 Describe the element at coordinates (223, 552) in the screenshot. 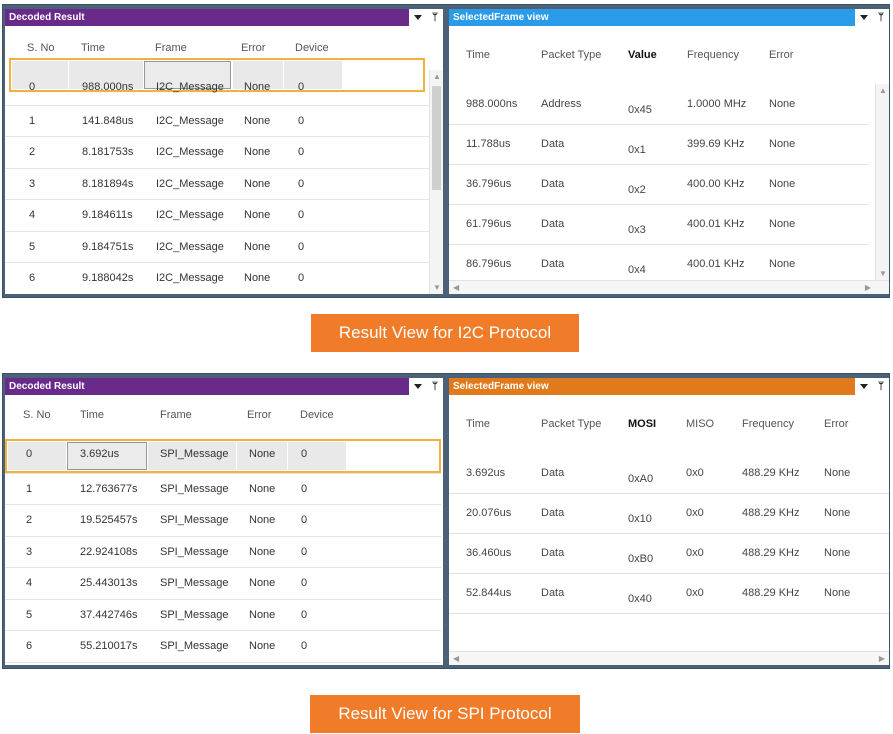

I see `table-row: 3 22.924108s SPI_Message None 0` at that location.